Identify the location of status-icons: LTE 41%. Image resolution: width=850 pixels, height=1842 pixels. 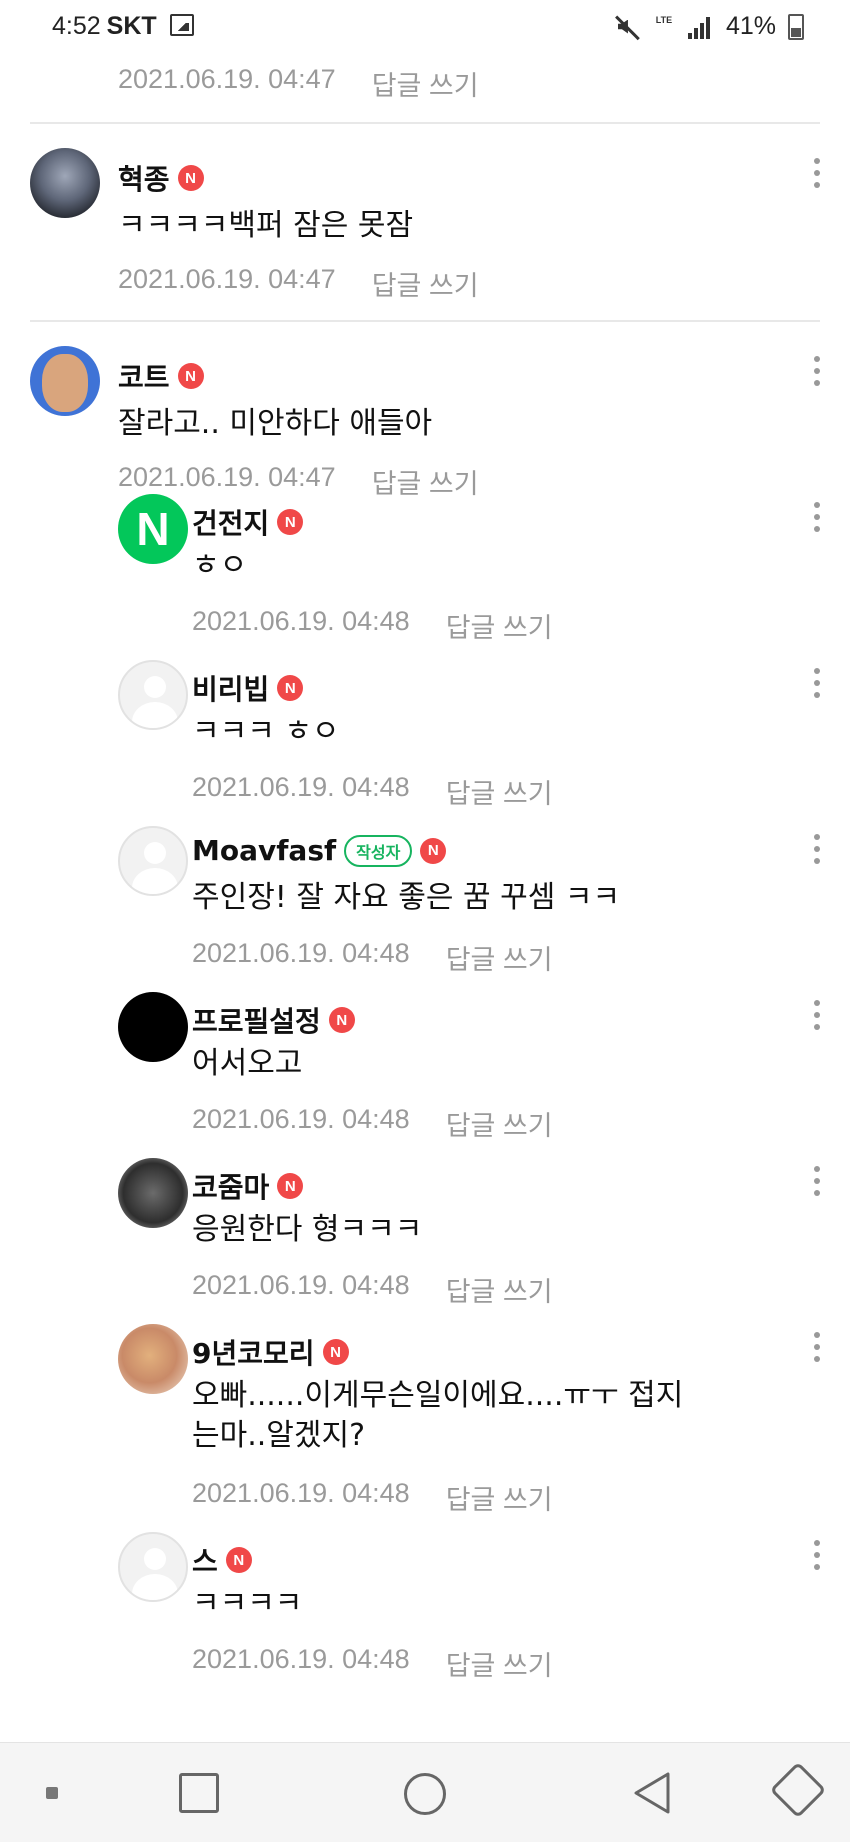
(709, 26).